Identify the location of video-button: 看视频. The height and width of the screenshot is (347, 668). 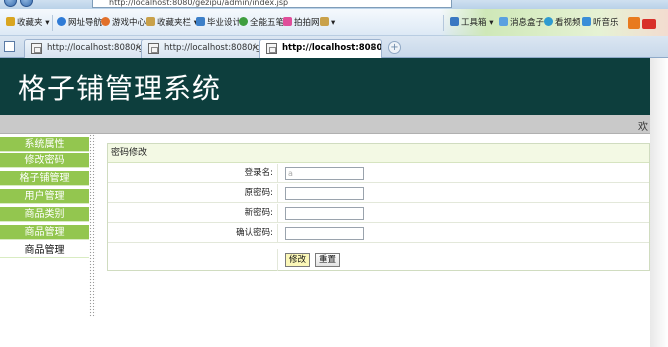
(562, 23).